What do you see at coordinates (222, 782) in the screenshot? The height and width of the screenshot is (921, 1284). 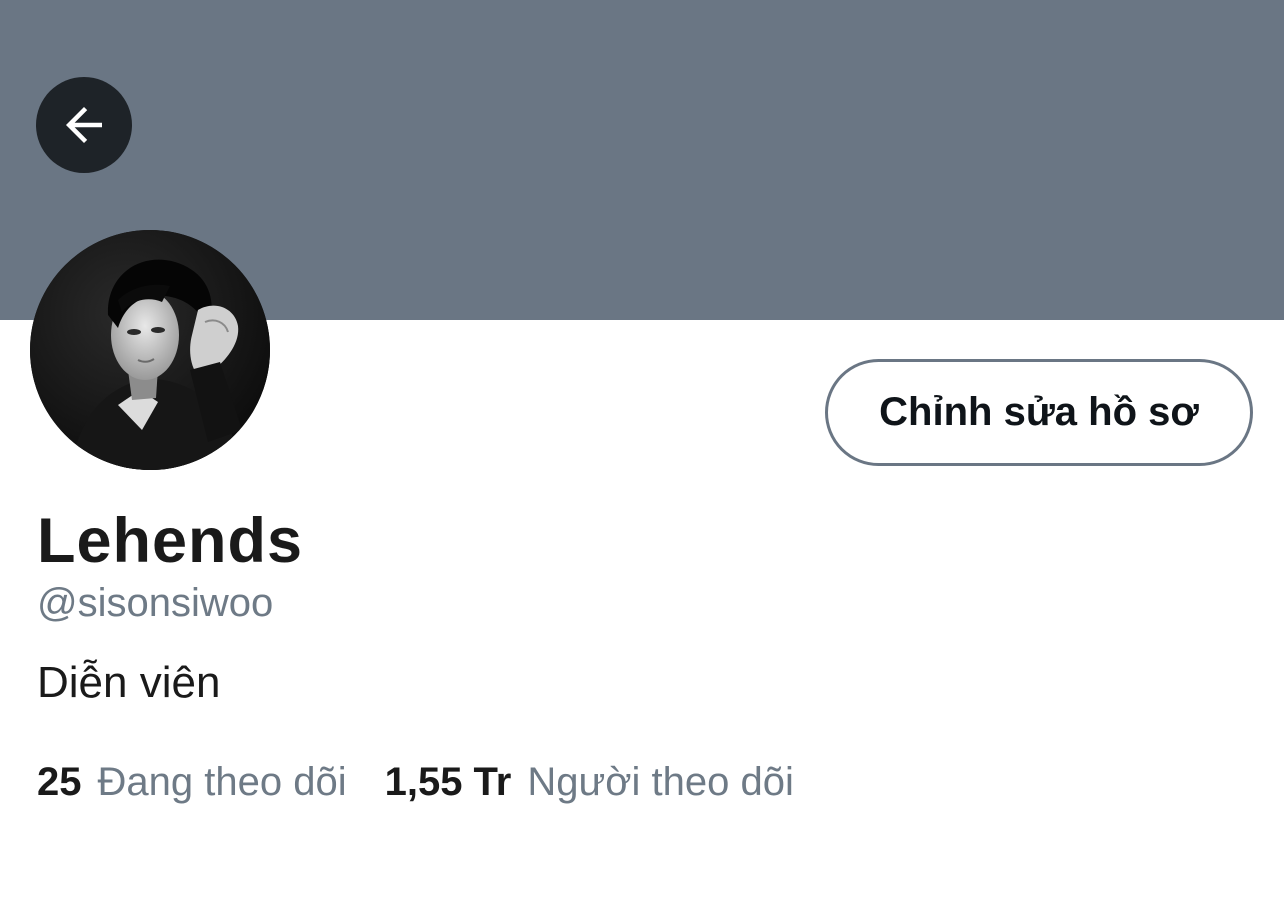 I see `following-label: Đang theo dõi` at bounding box center [222, 782].